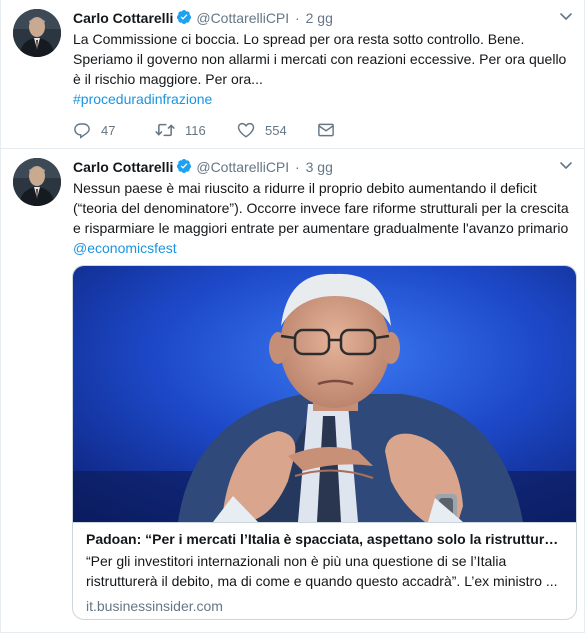 This screenshot has height=633, width=585. Describe the element at coordinates (154, 606) in the screenshot. I see `card-domain: it.businessinsider.com` at that location.